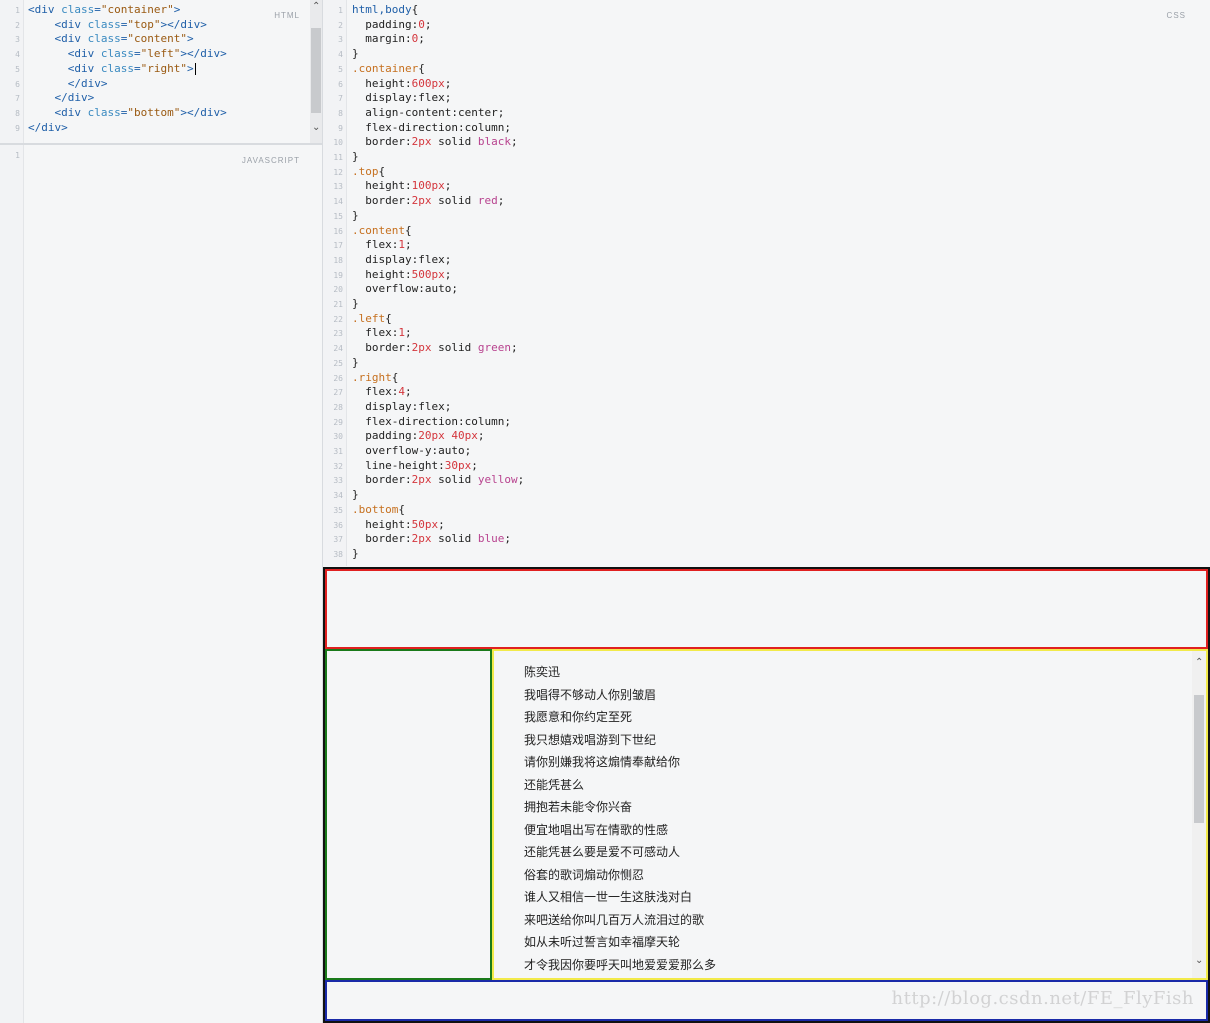 The height and width of the screenshot is (1023, 1210). Describe the element at coordinates (127, 54) in the screenshot. I see `html-code-line: <div class="left"></div>` at that location.